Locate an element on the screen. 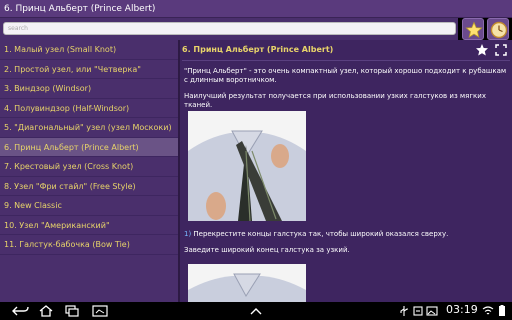 Image resolution: width=512 pixels, height=320 pixels. step-1-number: 1) is located at coordinates (188, 234).